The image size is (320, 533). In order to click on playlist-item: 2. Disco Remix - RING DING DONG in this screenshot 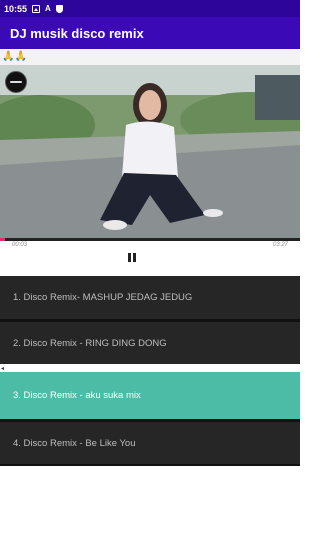, I will do `click(150, 343)`.